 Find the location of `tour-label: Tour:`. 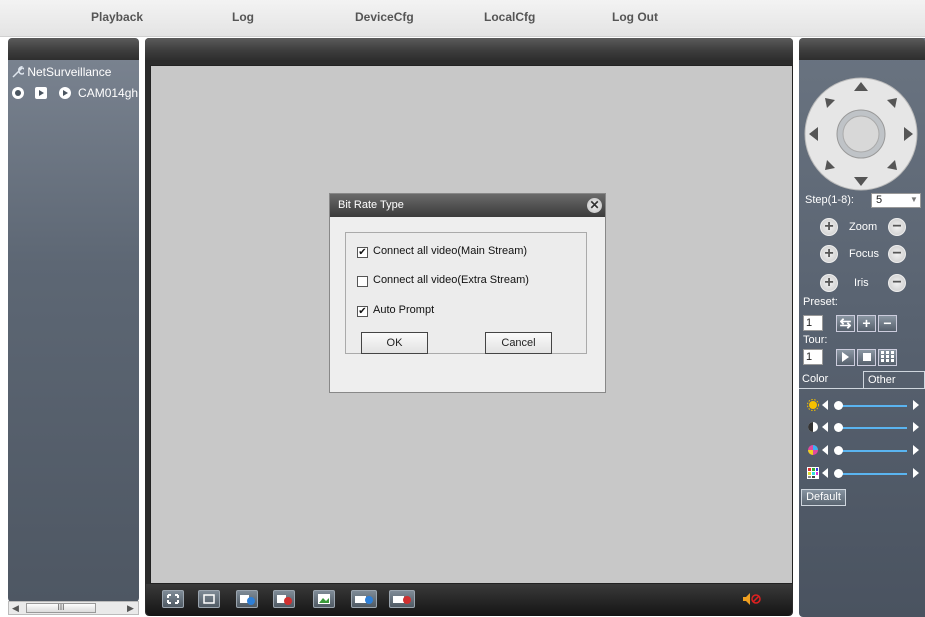

tour-label: Tour: is located at coordinates (815, 340).